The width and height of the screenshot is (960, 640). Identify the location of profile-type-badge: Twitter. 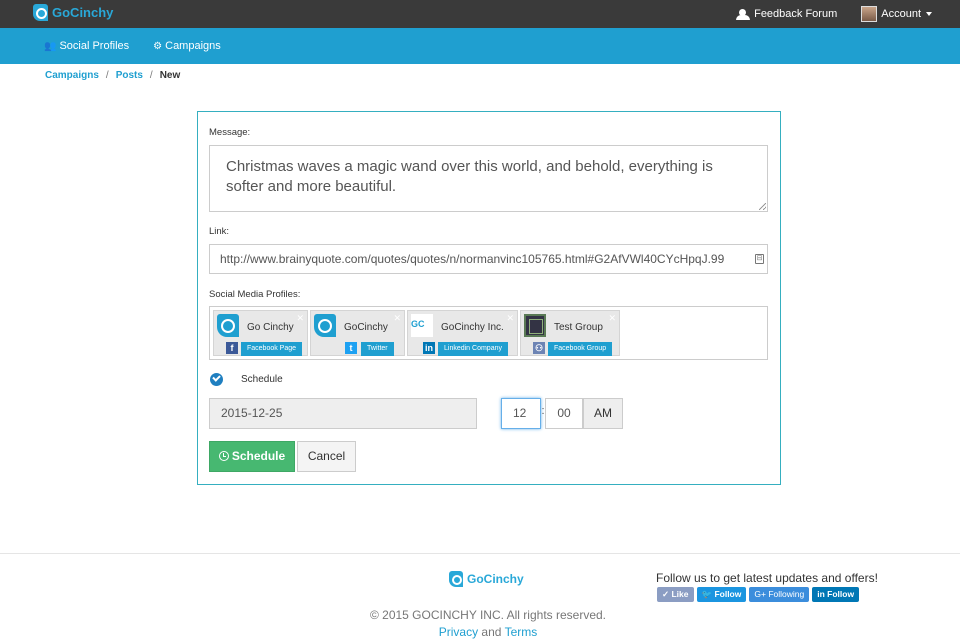
(377, 349).